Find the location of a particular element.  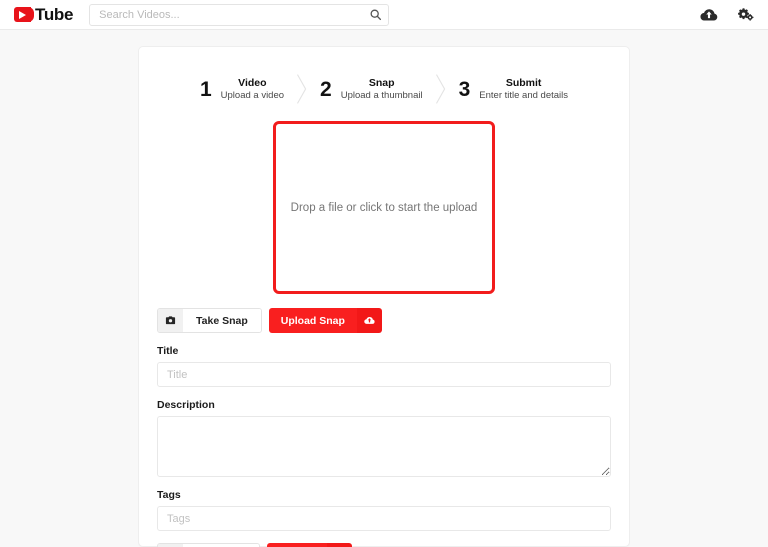

step-number: 2 is located at coordinates (326, 89).